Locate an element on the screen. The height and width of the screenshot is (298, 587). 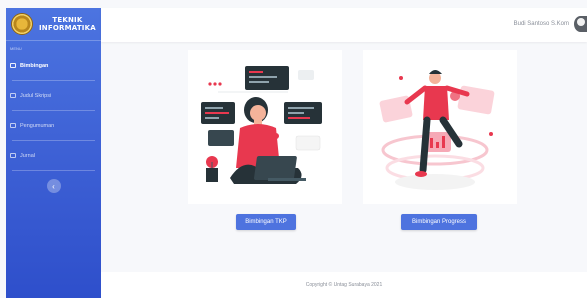
card-bimbingan-tkp is located at coordinates (265, 127).